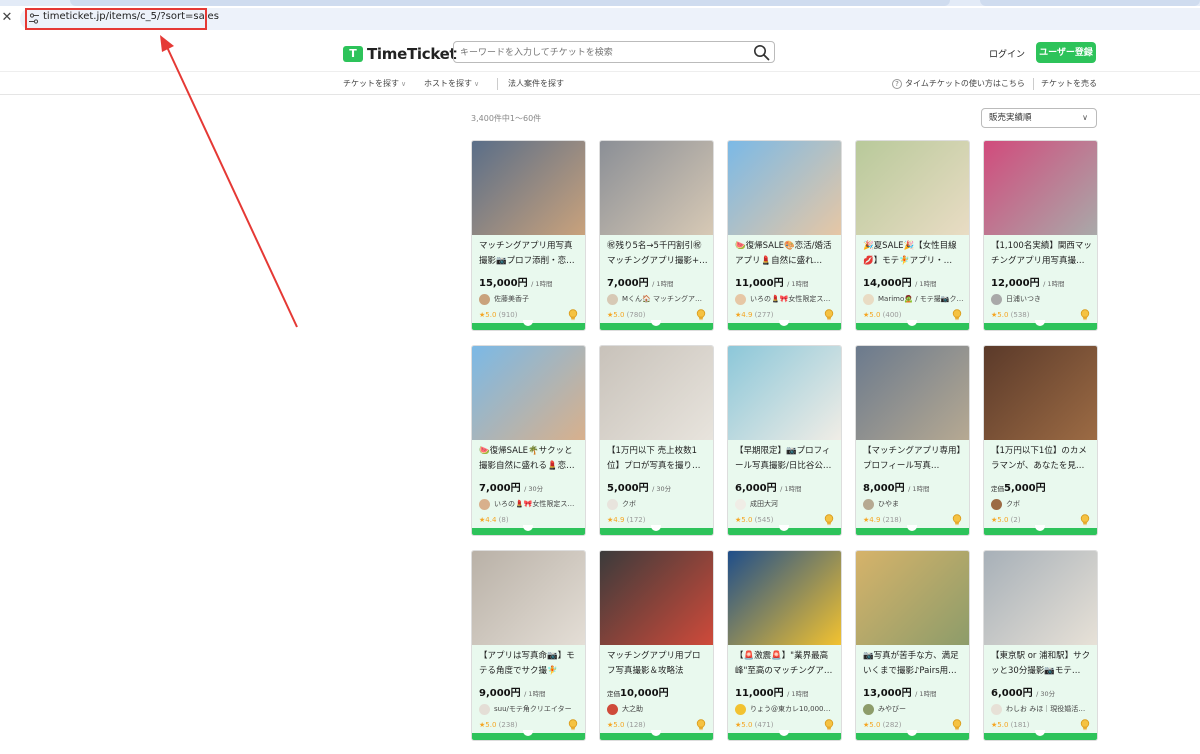  Describe the element at coordinates (629, 504) in the screenshot. I see `host-name: クボ` at that location.